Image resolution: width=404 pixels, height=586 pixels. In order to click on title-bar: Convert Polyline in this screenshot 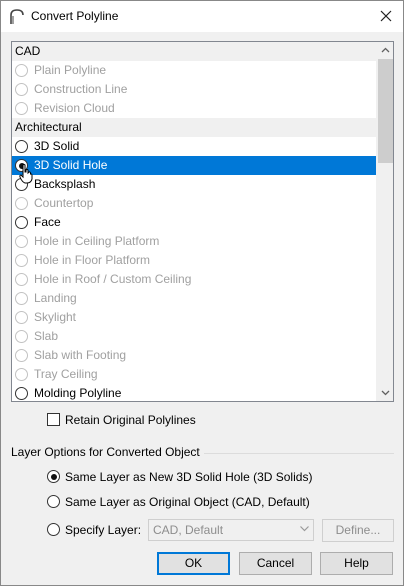, I will do `click(202, 16)`.